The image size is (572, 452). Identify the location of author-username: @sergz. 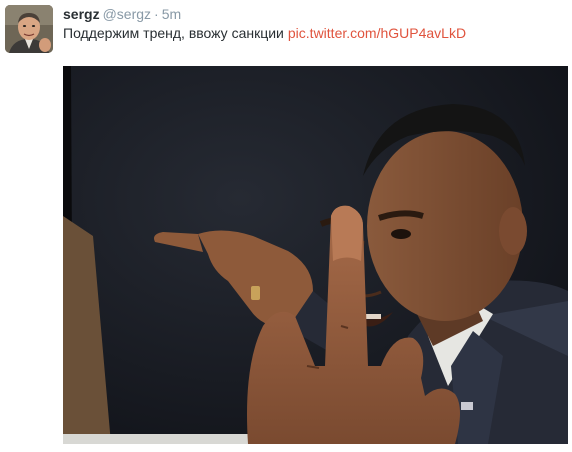
(127, 14).